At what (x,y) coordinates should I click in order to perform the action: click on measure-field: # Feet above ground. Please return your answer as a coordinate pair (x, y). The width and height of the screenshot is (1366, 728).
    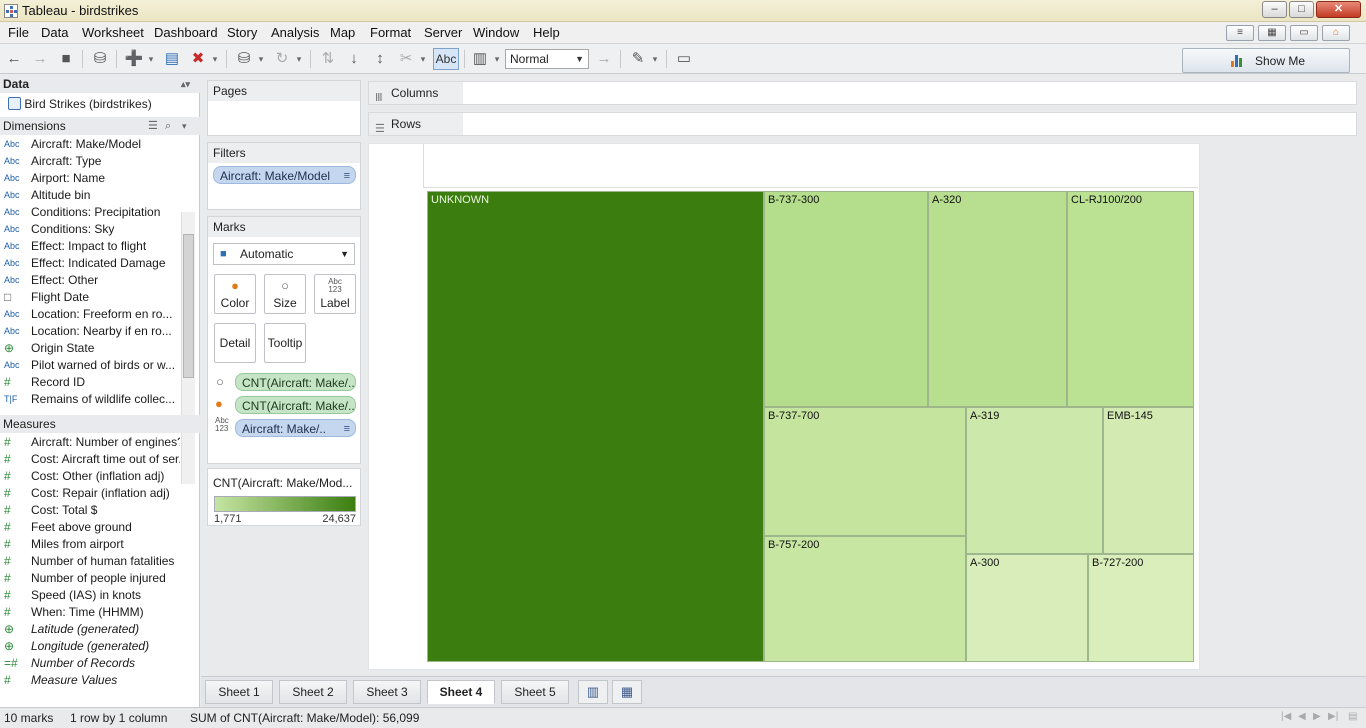
    Looking at the image, I should click on (90, 527).